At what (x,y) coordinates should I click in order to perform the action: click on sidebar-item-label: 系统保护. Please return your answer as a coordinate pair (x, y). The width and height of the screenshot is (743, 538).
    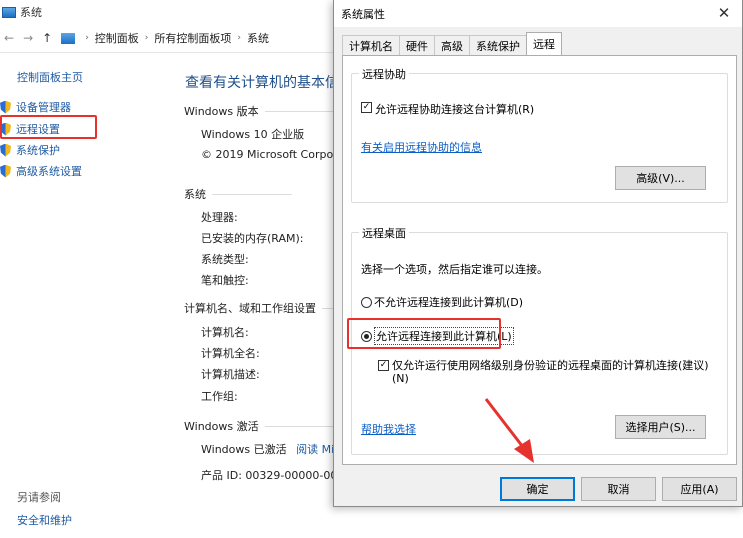
    Looking at the image, I should click on (38, 150).